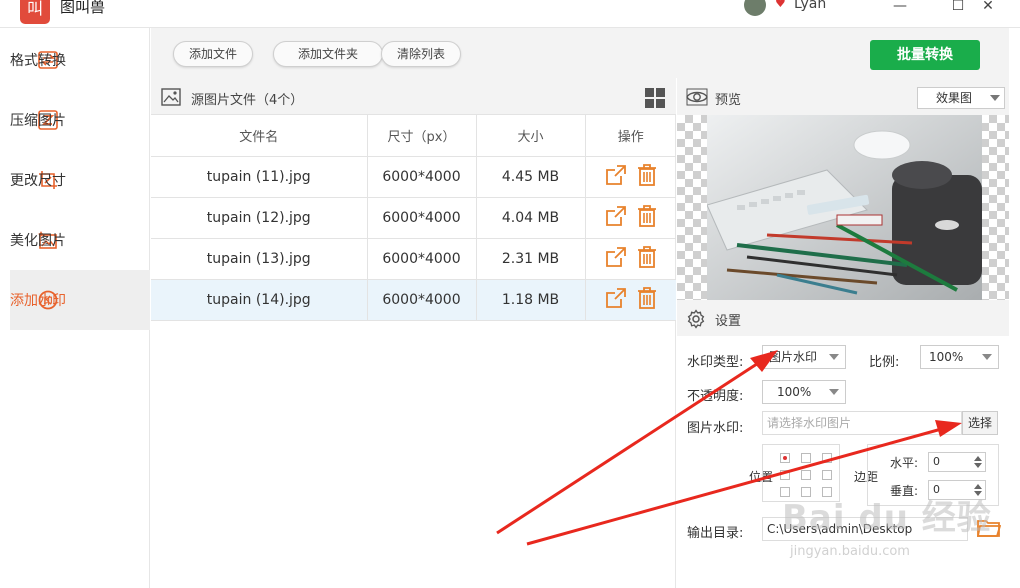  What do you see at coordinates (510, 14) in the screenshot?
I see `title-bar: 叫 图叫兽 ♥ Lyan — ☐ ✕` at bounding box center [510, 14].